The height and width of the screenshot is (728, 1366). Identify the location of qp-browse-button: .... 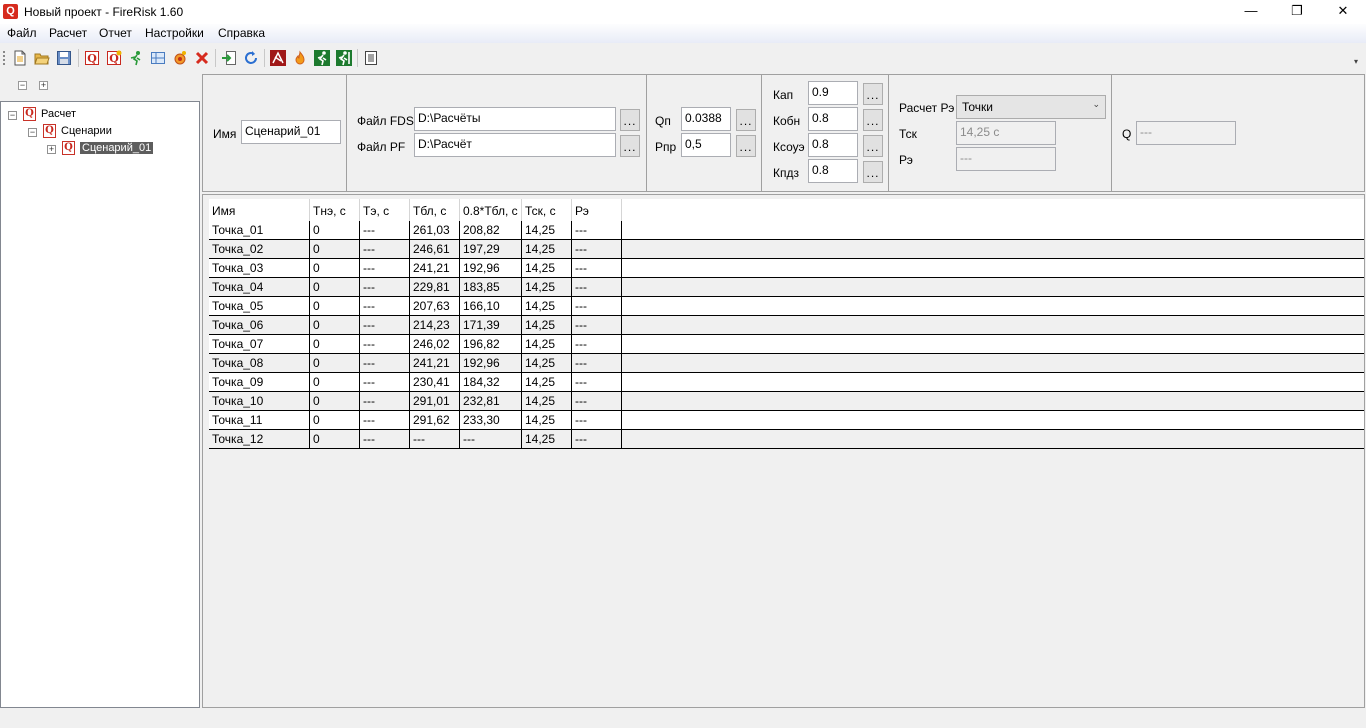
(746, 120).